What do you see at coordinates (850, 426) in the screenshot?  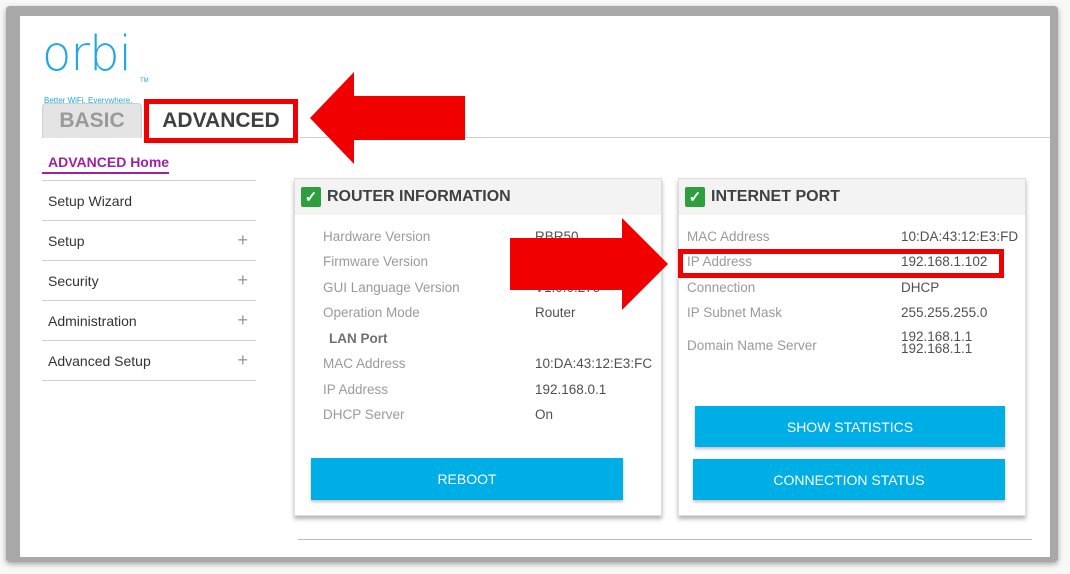 I see `show-statistics-button: SHOW STATISTICS` at bounding box center [850, 426].